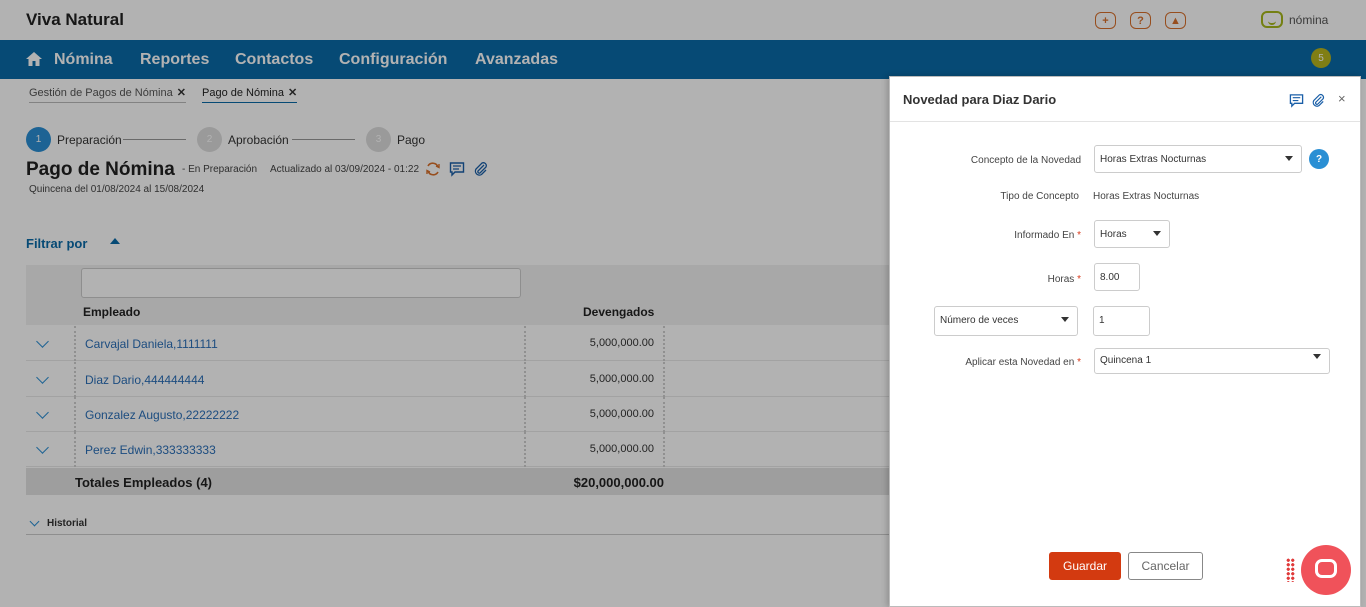 The image size is (1366, 607). What do you see at coordinates (1290, 570) in the screenshot?
I see `drag-handle-icon` at bounding box center [1290, 570].